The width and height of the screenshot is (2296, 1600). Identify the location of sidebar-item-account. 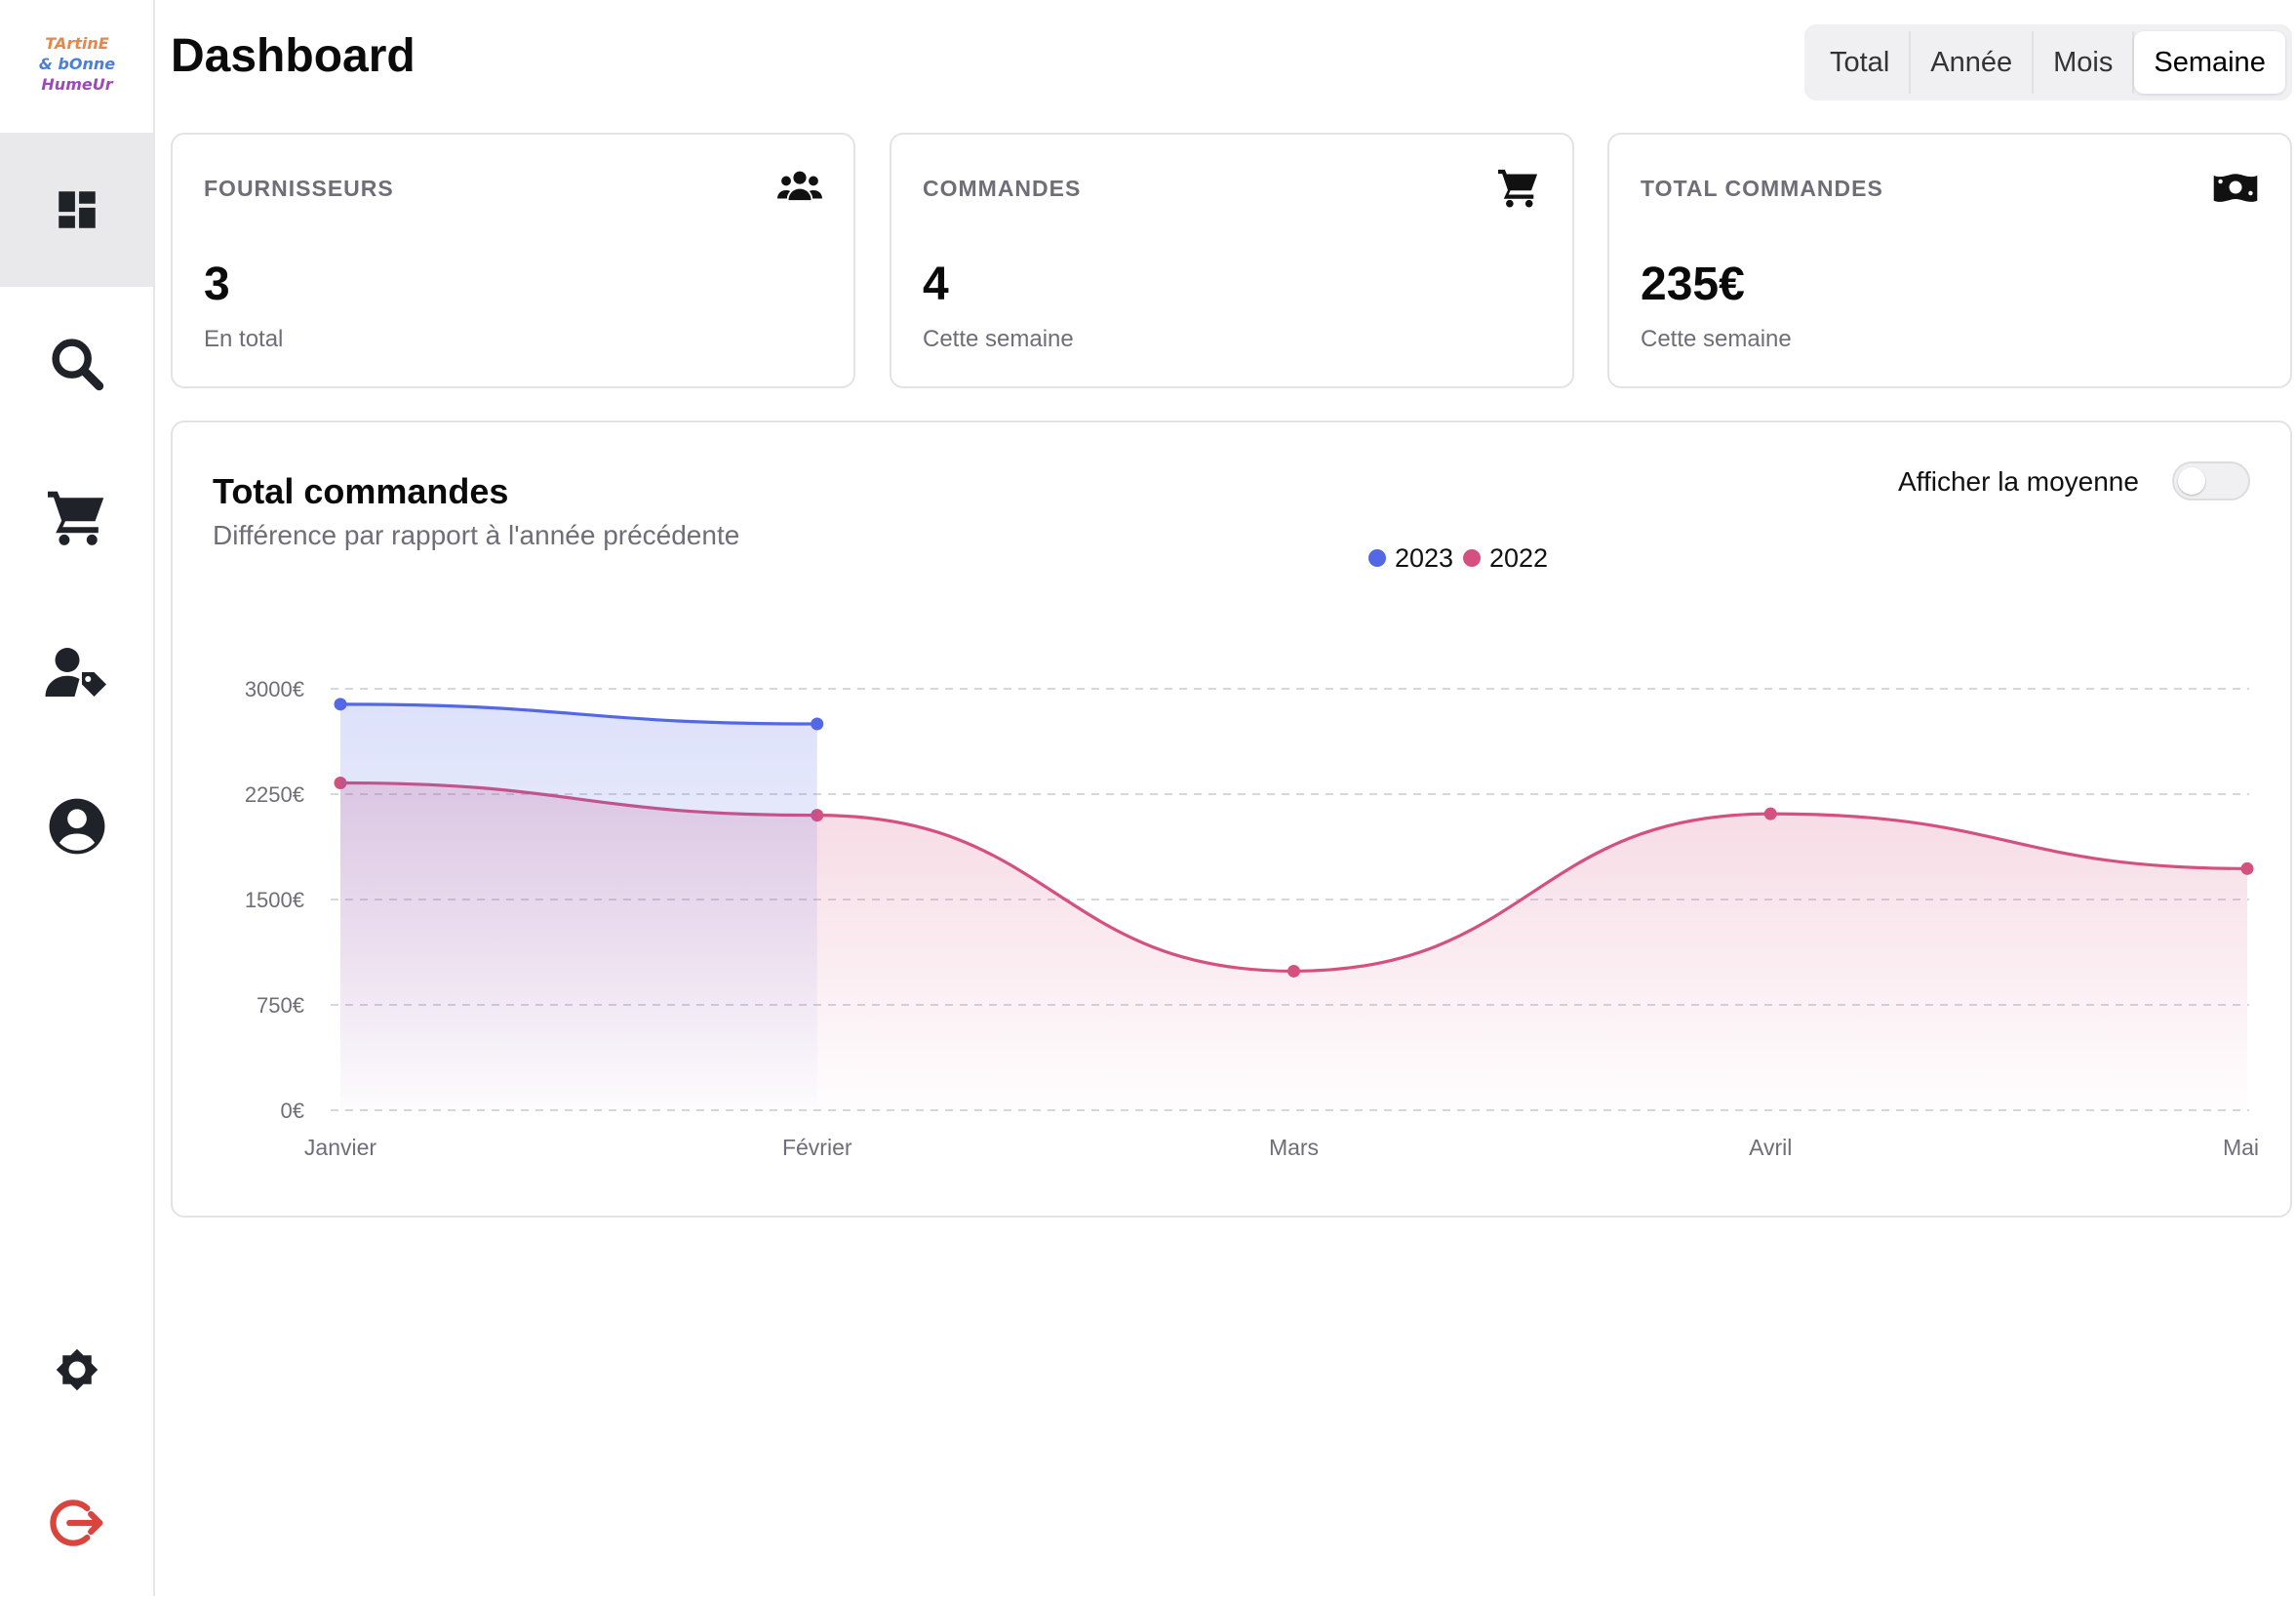
(76, 826).